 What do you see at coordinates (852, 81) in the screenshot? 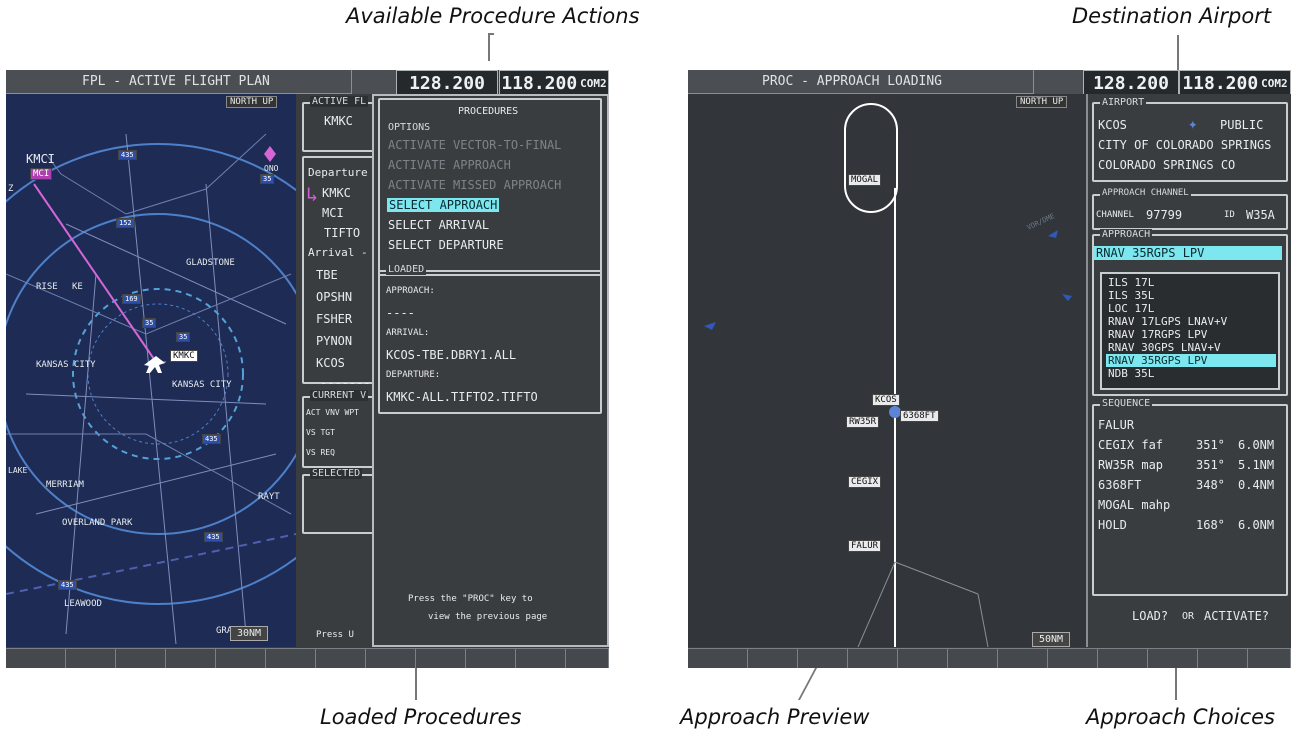
I see `page-title: PROC - APPROACH LOADING` at bounding box center [852, 81].